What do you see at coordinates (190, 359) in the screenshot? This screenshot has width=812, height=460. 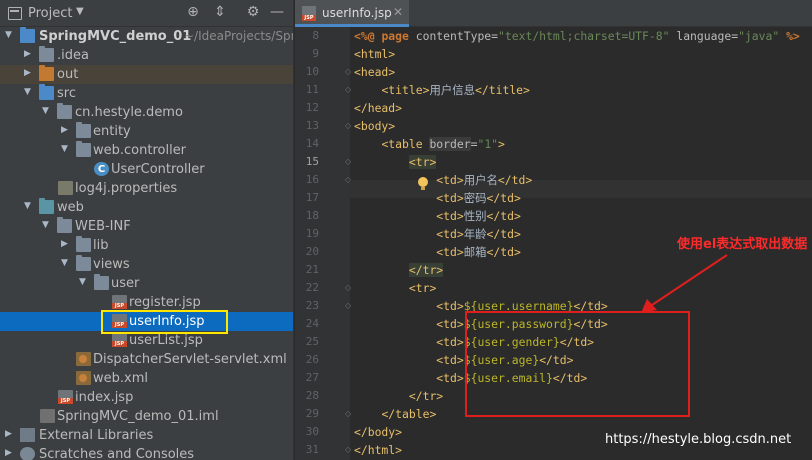 I see `tree-item-label: DispatcherServlet-servlet.xml` at bounding box center [190, 359].